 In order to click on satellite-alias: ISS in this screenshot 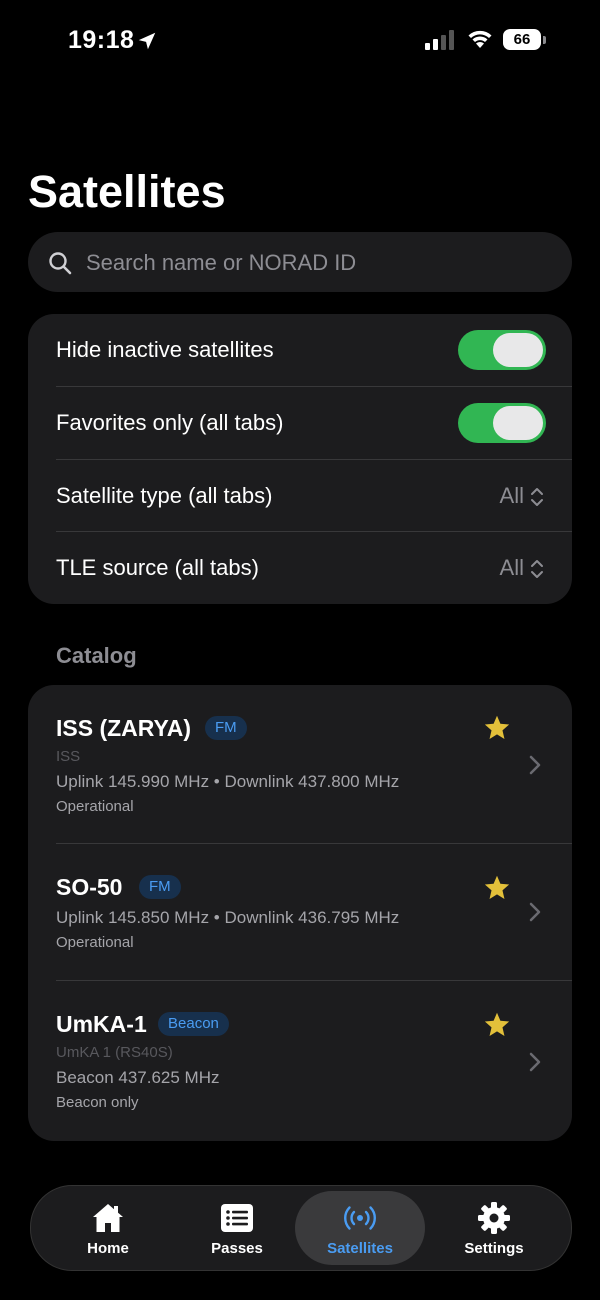, I will do `click(68, 756)`.